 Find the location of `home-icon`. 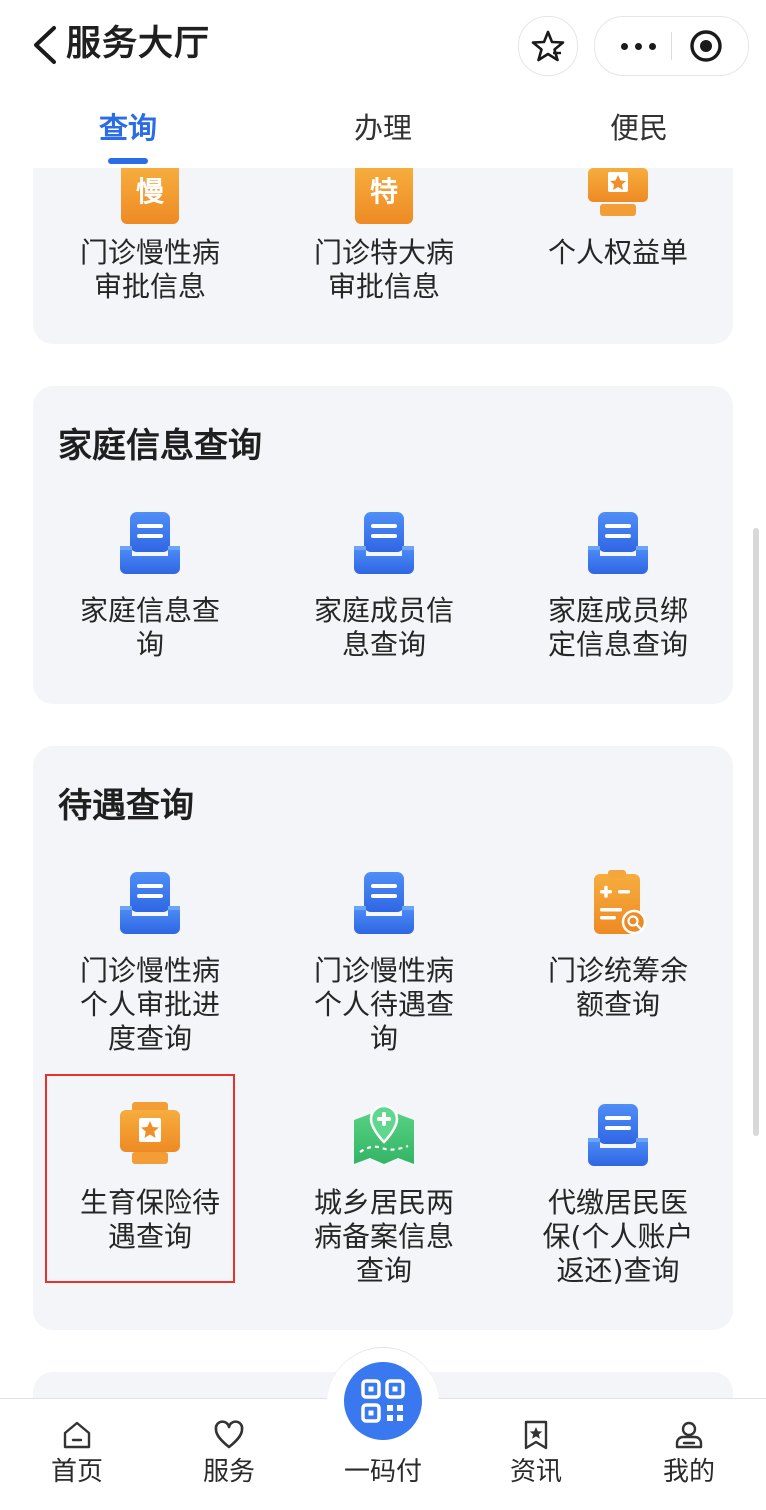

home-icon is located at coordinates (77, 1435).